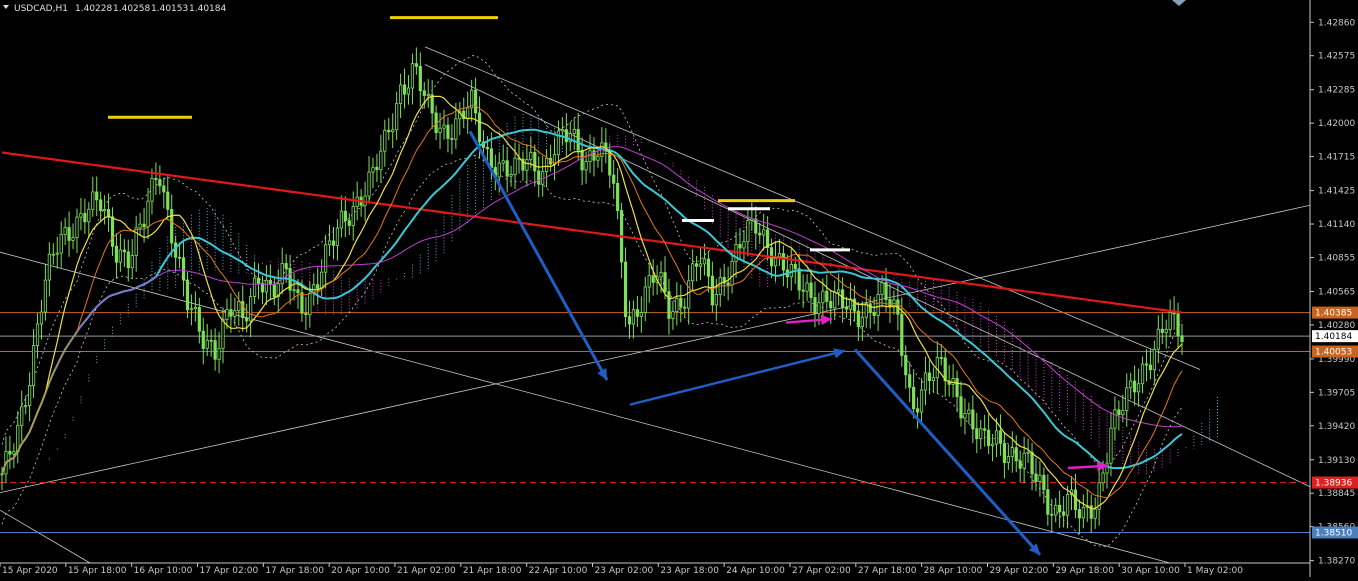 The height and width of the screenshot is (581, 1358). Describe the element at coordinates (30, 571) in the screenshot. I see `time-tick-label: 15 Apr 2020` at that location.